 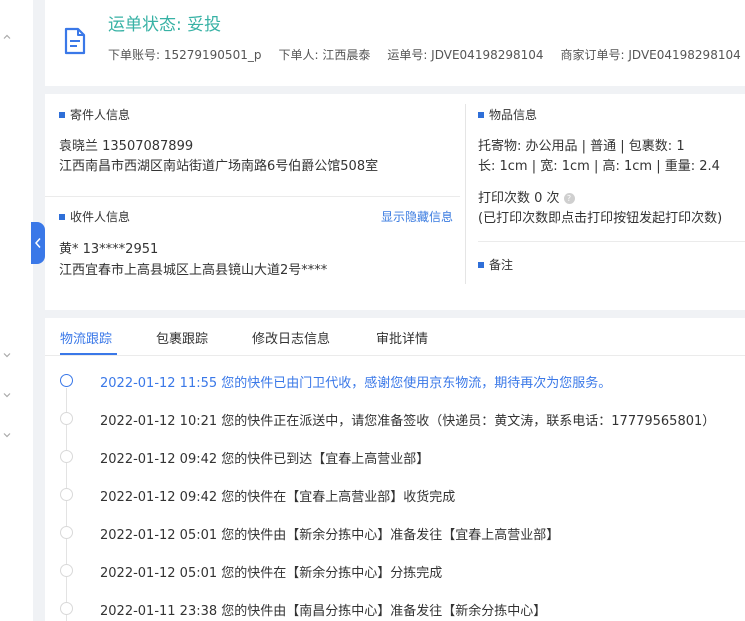 I want to click on tab-approval-details: 审批详情, so click(x=402, y=337).